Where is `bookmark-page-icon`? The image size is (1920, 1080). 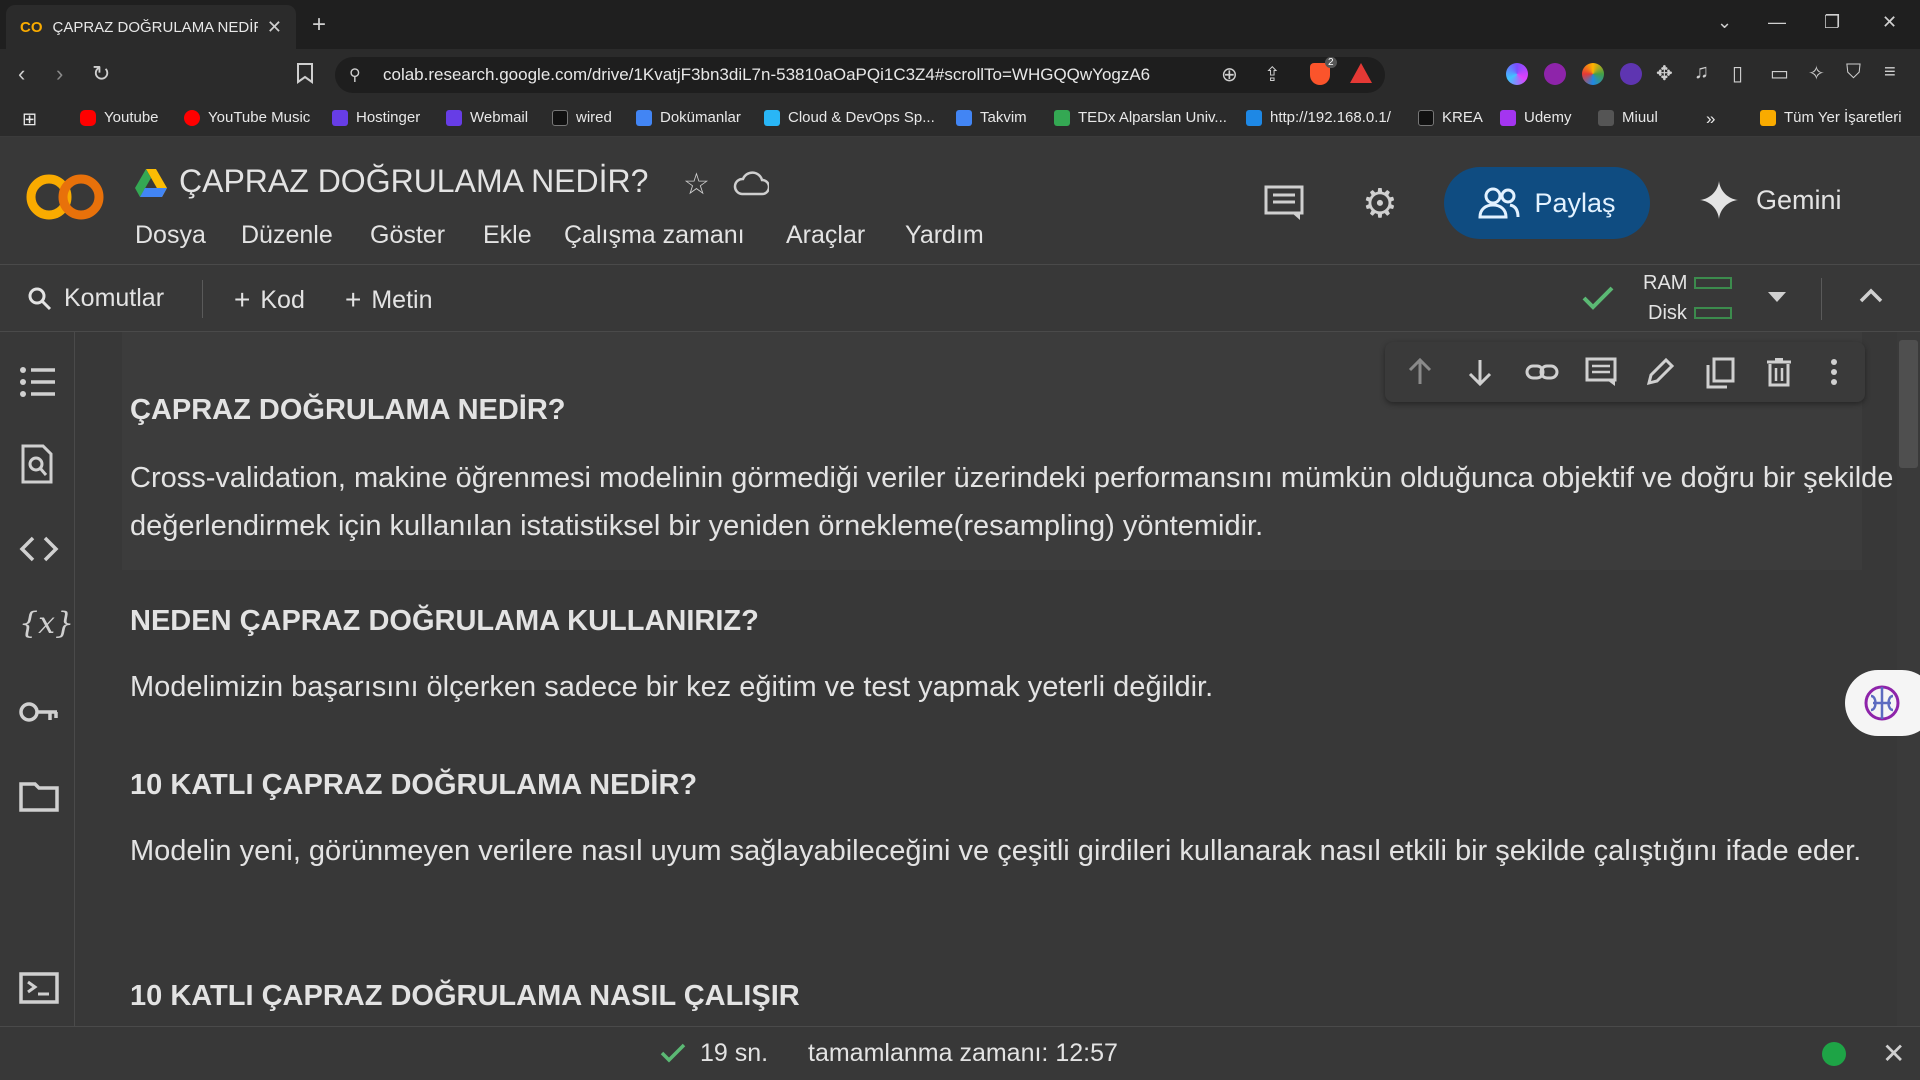
bookmark-page-icon is located at coordinates (305, 73).